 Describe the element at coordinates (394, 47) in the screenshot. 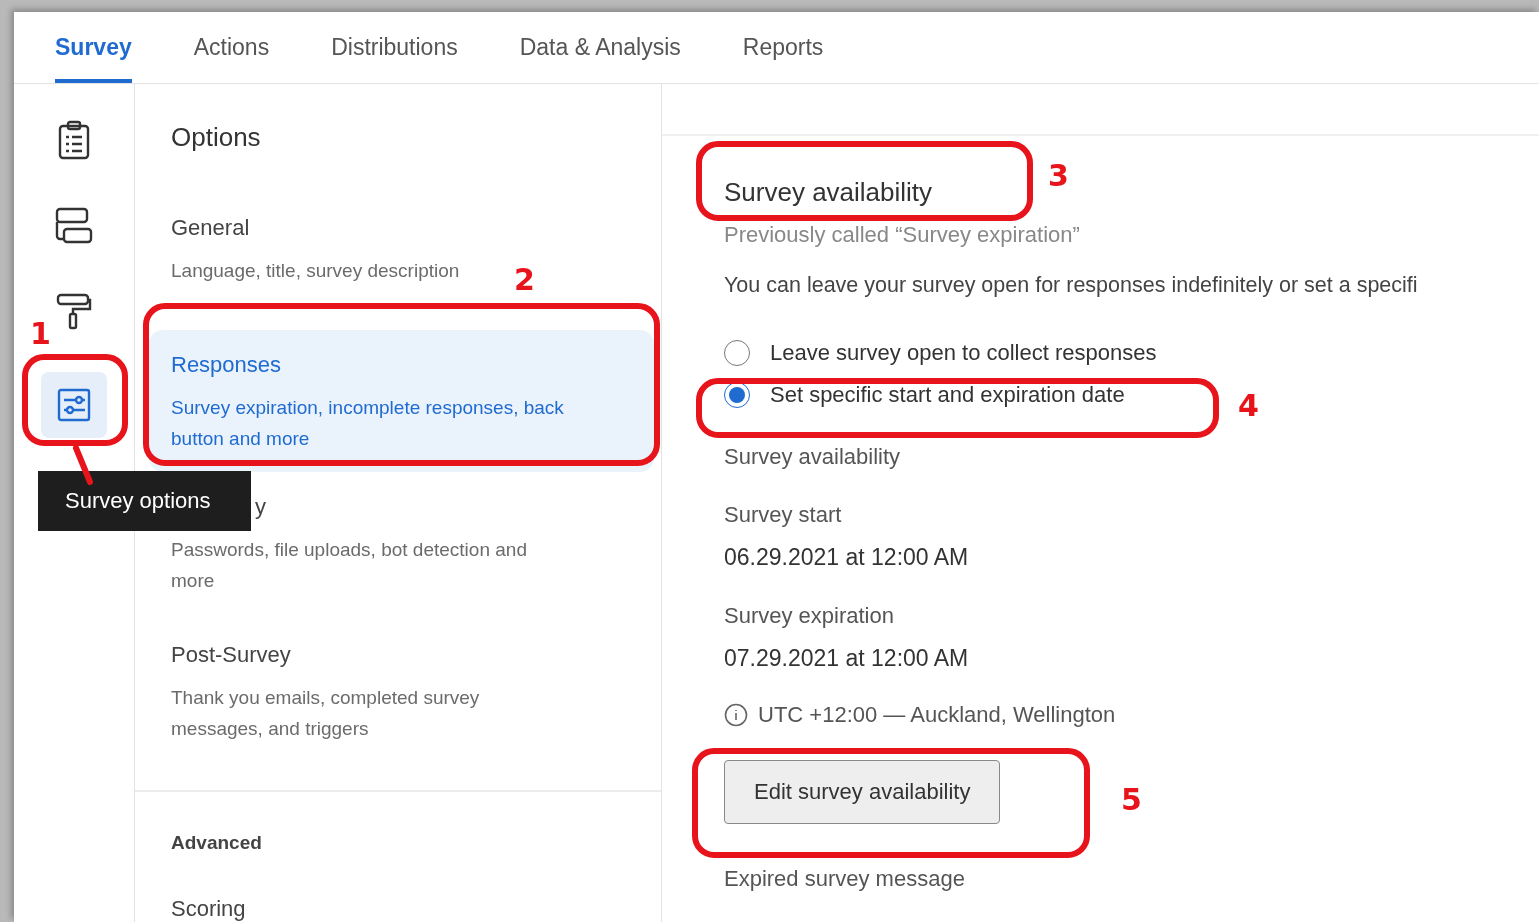

I see `tab: Distributions` at that location.